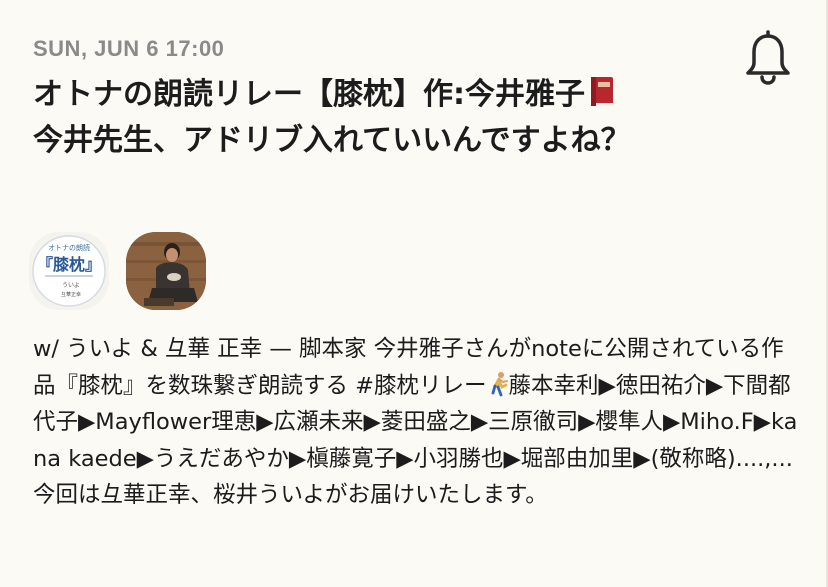 This screenshot has width=828, height=587. Describe the element at coordinates (498, 384) in the screenshot. I see `runner-icon` at that location.